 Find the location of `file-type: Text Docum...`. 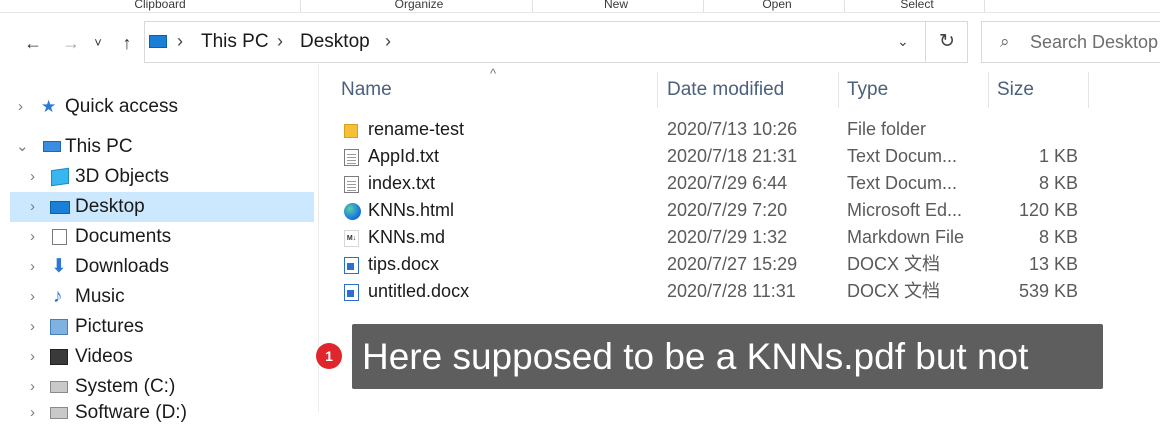

file-type: Text Docum... is located at coordinates (902, 183).